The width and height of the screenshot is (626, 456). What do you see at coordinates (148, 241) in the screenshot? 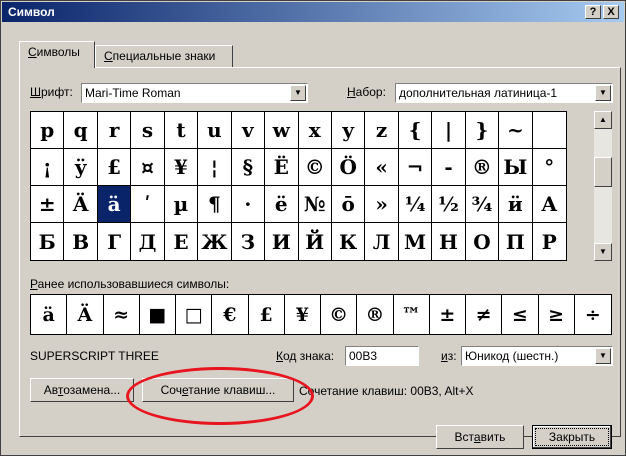
I see `symbol-cell: Д` at bounding box center [148, 241].